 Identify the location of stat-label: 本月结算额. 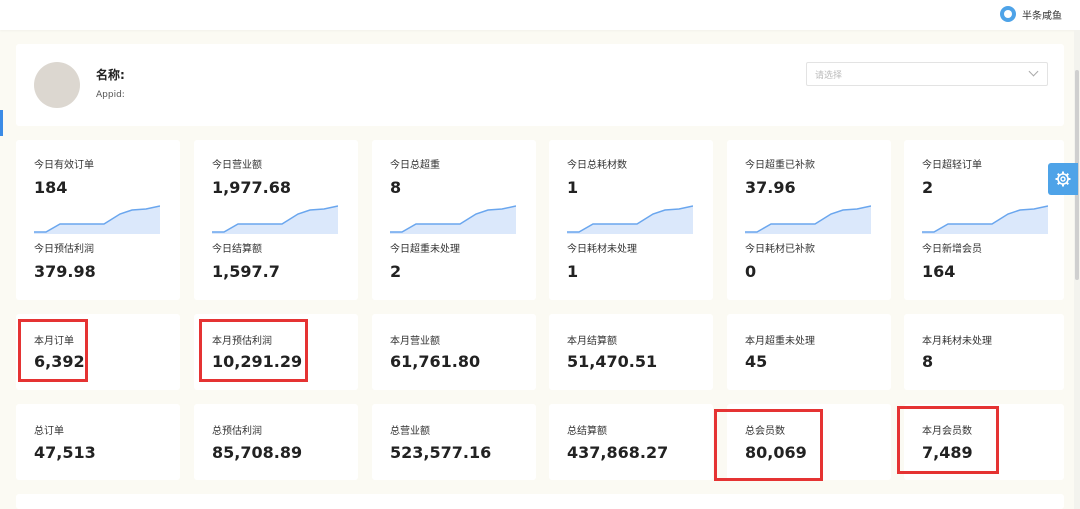
(592, 341).